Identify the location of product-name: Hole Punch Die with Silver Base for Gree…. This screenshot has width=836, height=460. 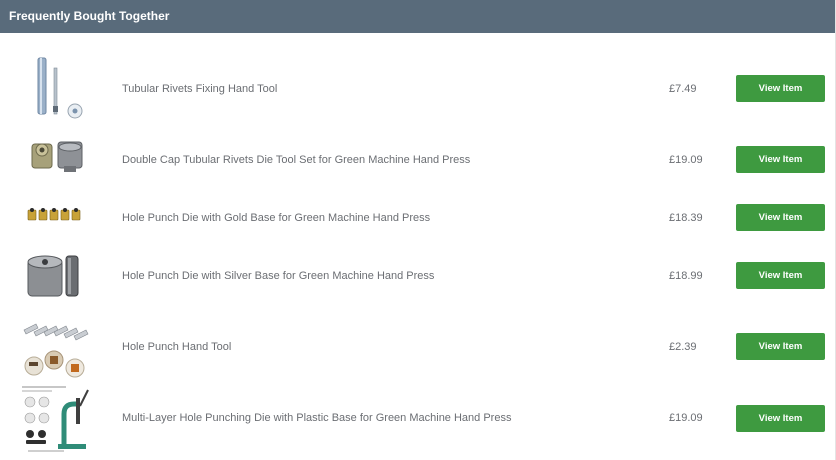
(278, 276).